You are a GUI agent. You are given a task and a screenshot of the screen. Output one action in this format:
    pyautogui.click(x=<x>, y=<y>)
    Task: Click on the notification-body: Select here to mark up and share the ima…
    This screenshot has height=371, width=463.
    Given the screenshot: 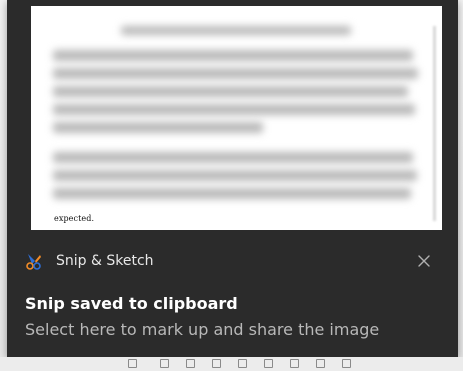 What is the action you would take?
    pyautogui.click(x=202, y=329)
    